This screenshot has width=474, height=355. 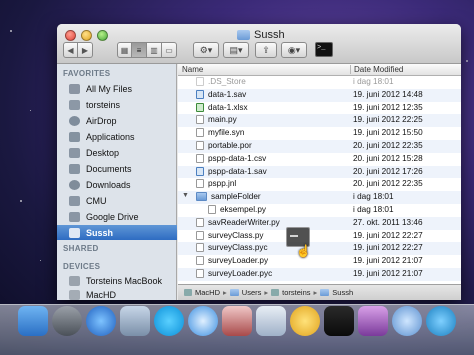 What do you see at coordinates (117, 168) in the screenshot?
I see `sidebar-item-documents: Documents` at bounding box center [117, 168].